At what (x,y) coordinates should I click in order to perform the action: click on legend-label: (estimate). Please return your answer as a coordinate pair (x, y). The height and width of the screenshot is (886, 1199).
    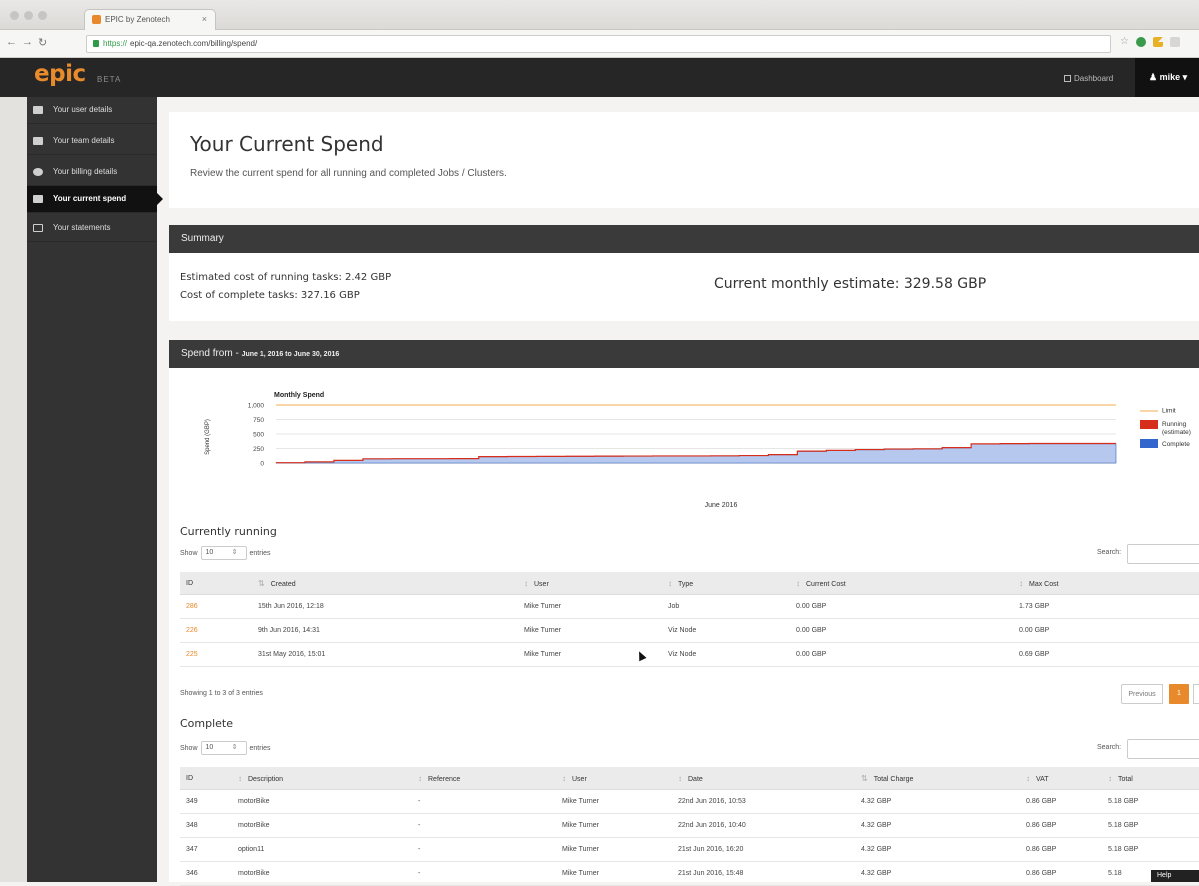
    Looking at the image, I should click on (1176, 432).